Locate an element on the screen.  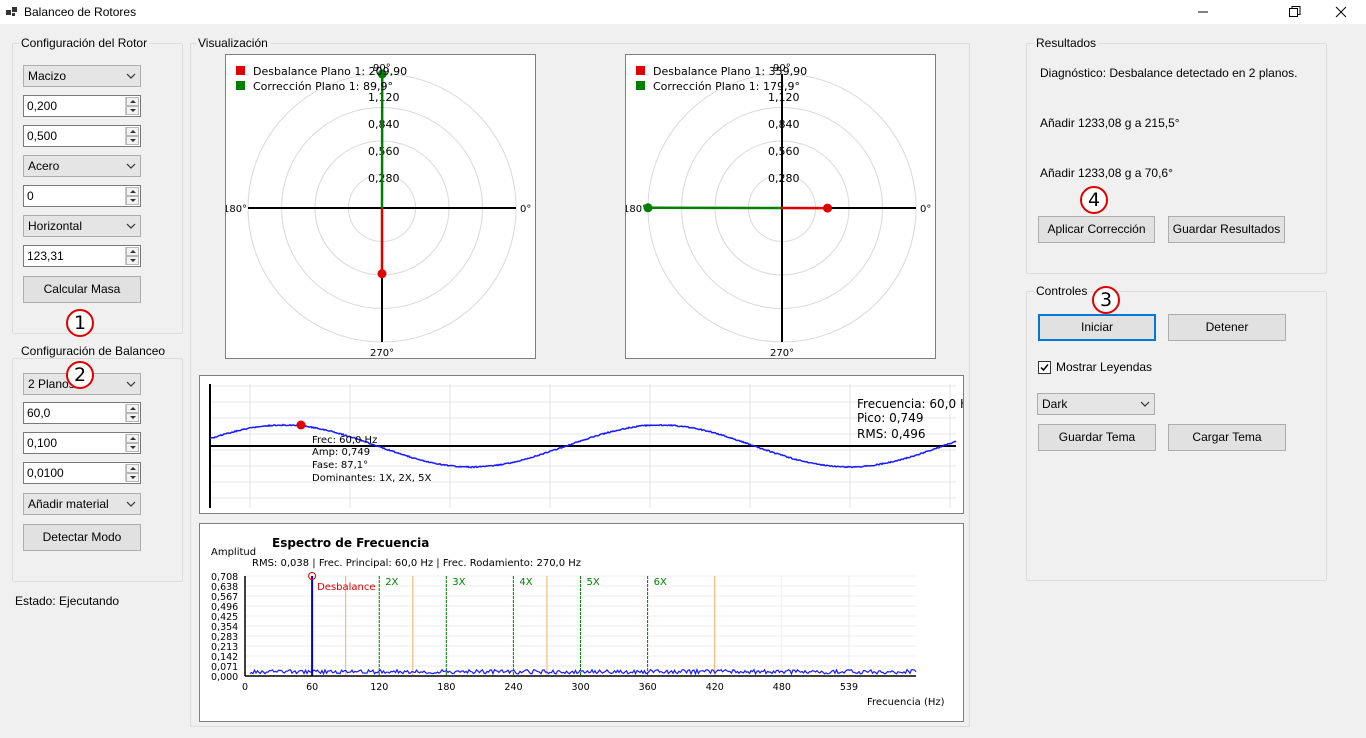
load-theme-button: Cargar Tema is located at coordinates (1227, 437).